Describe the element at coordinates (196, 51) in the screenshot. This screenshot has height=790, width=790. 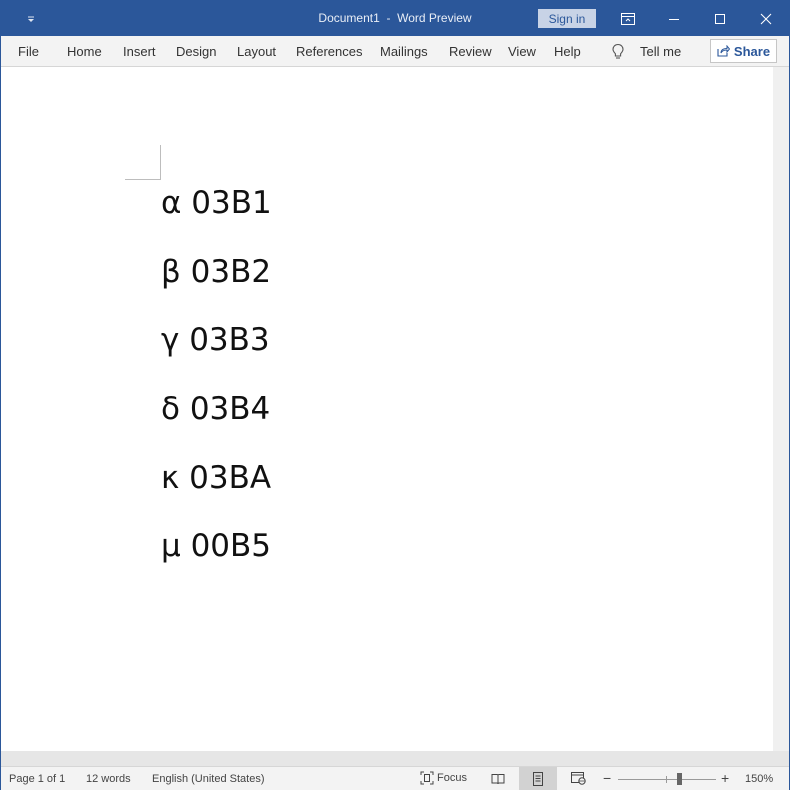
I see `tab-design: Design` at that location.